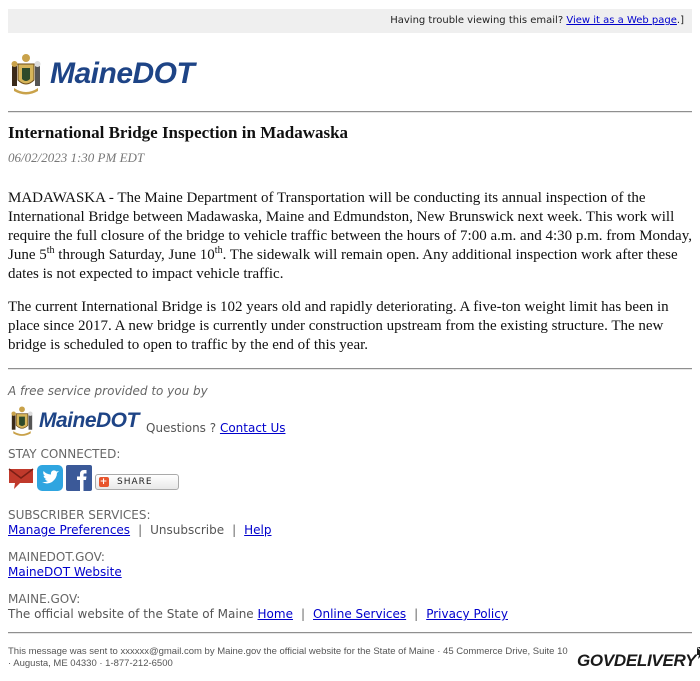 The width and height of the screenshot is (700, 681). What do you see at coordinates (257, 530) in the screenshot?
I see `help-link: Help` at bounding box center [257, 530].